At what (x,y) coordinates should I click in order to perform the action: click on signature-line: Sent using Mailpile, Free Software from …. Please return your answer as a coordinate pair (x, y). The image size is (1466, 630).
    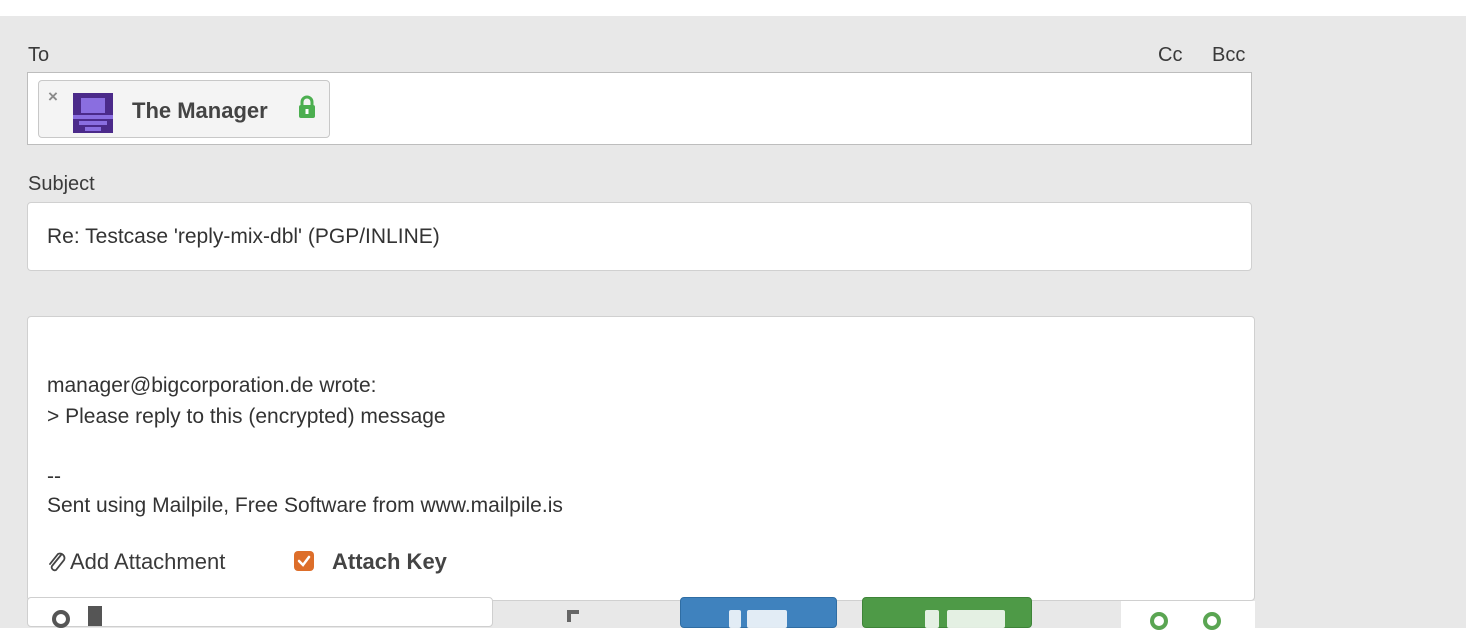
    Looking at the image, I should click on (305, 505).